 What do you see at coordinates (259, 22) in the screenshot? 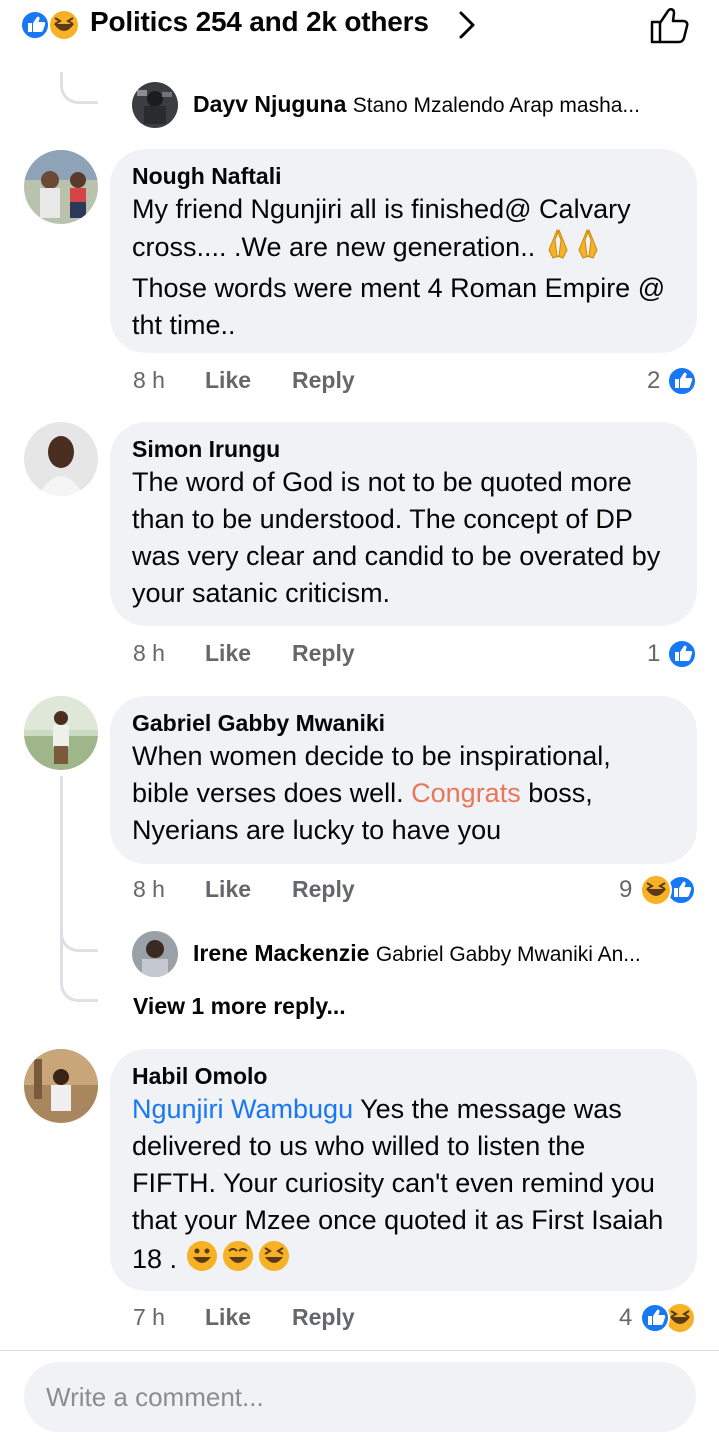
I see `reactions-title: Politics 254 and 2k others` at bounding box center [259, 22].